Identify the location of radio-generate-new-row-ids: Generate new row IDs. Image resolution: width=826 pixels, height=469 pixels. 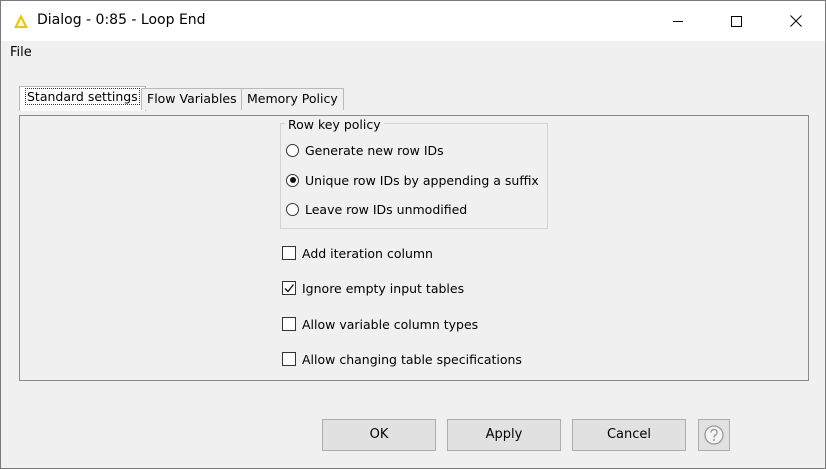
(365, 150).